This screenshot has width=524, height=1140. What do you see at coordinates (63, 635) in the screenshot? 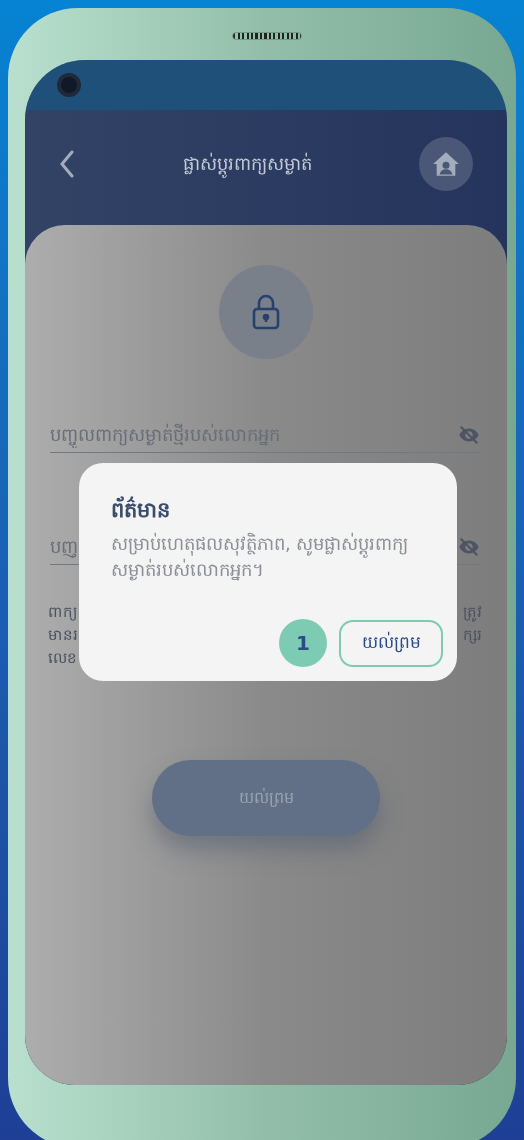
I see `hint-text: មានរ` at bounding box center [63, 635].